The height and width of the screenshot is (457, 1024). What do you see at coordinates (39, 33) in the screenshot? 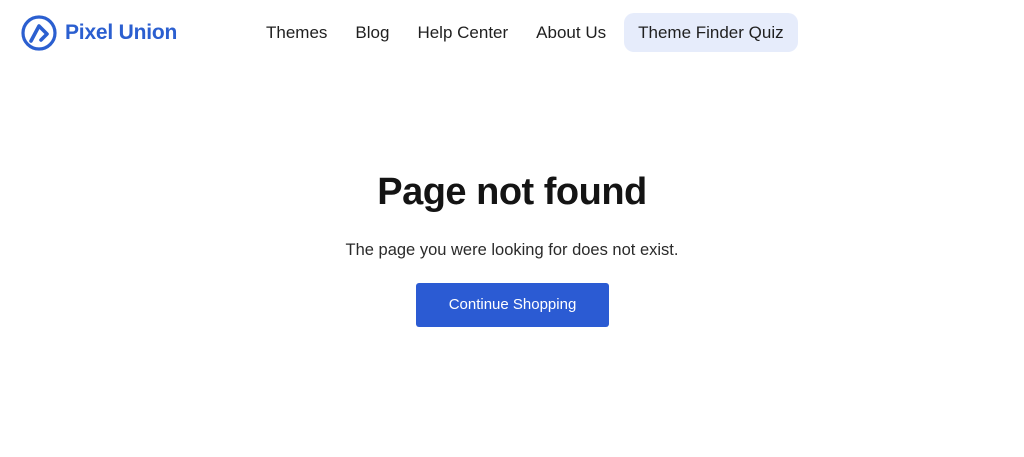
I see `pixel-union-logo-icon` at bounding box center [39, 33].